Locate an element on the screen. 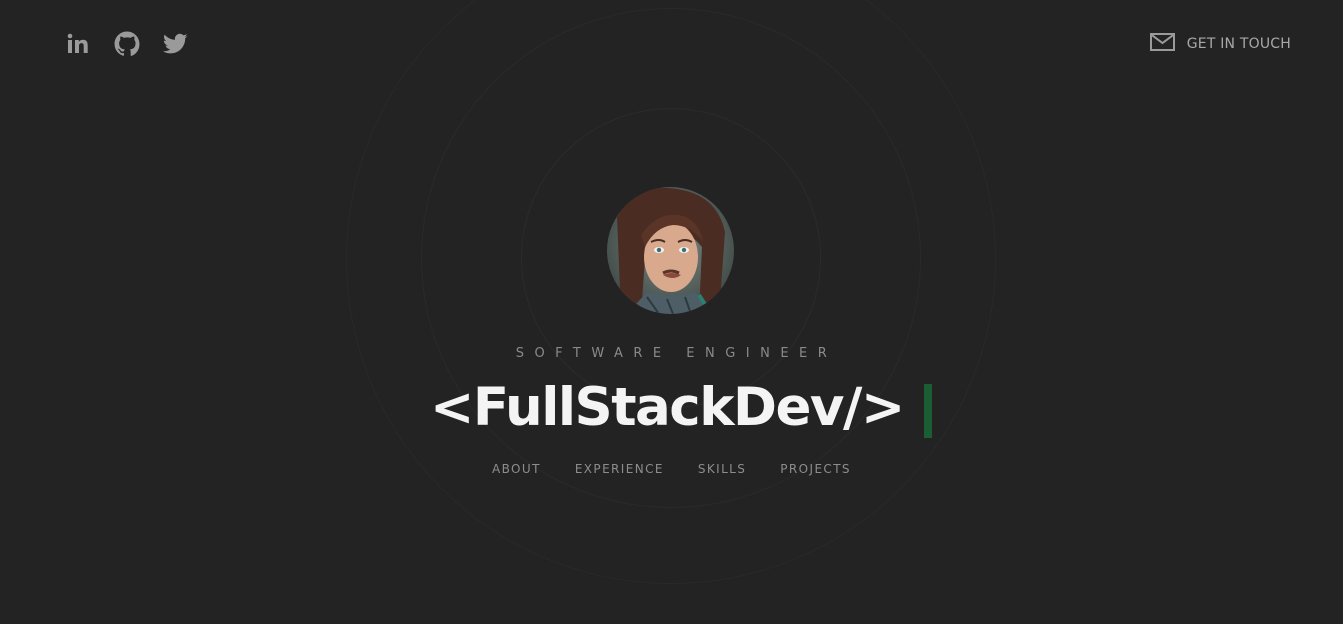 Image resolution: width=1343 pixels, height=624 pixels. github-link is located at coordinates (126, 43).